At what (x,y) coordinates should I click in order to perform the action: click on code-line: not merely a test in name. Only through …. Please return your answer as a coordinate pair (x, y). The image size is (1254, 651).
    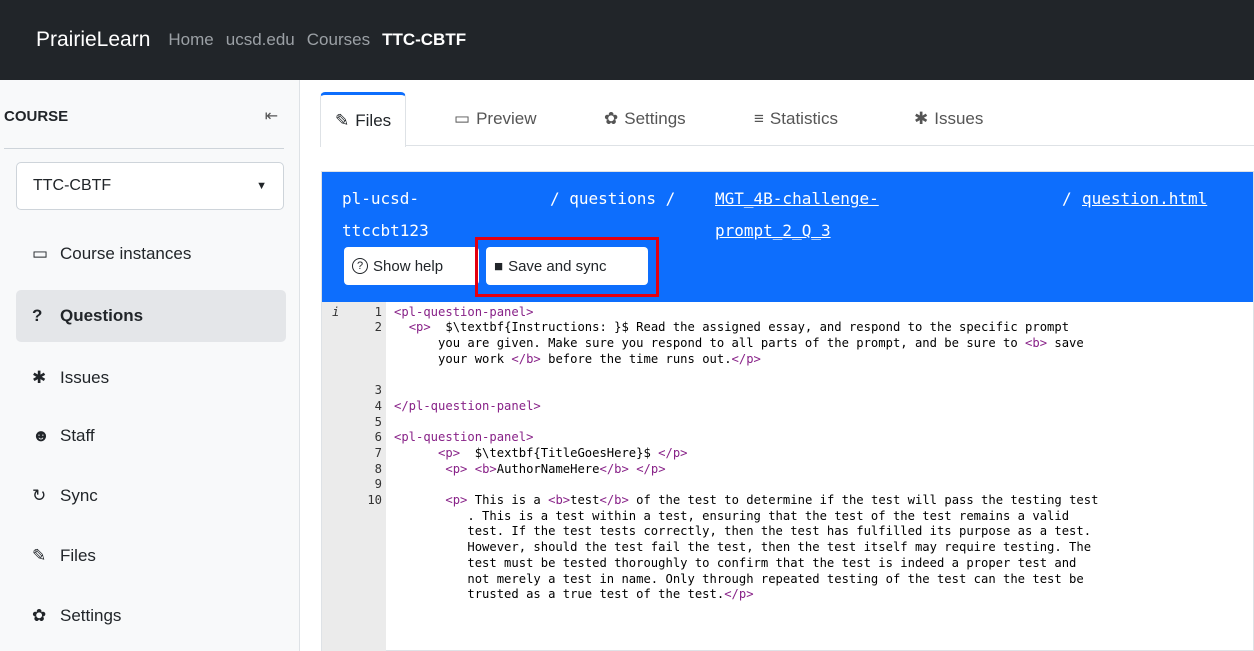
    Looking at the image, I should click on (739, 579).